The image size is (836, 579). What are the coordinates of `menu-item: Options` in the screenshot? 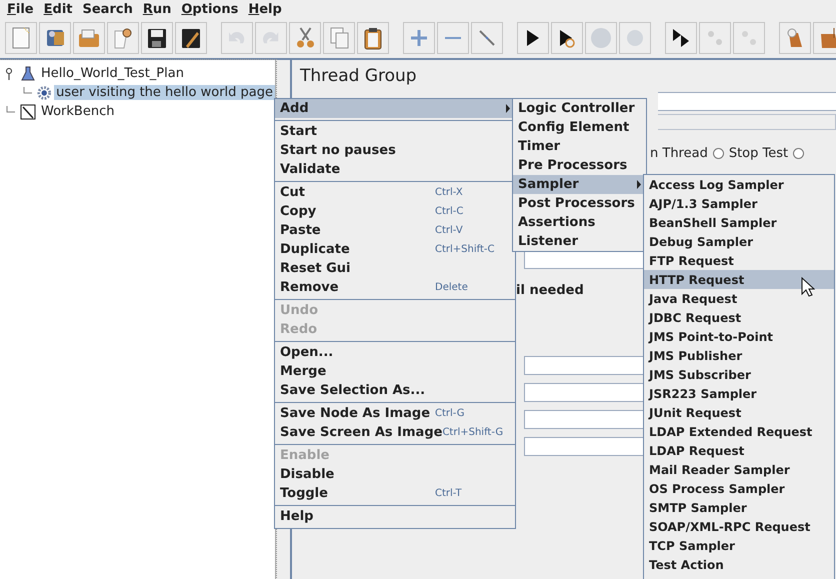 It's located at (210, 10).